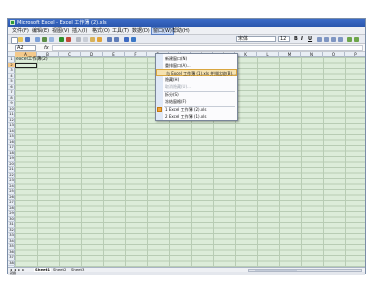 The height and width of the screenshot is (305, 366). I want to click on formula-bar: A2 fx, so click(186, 48).